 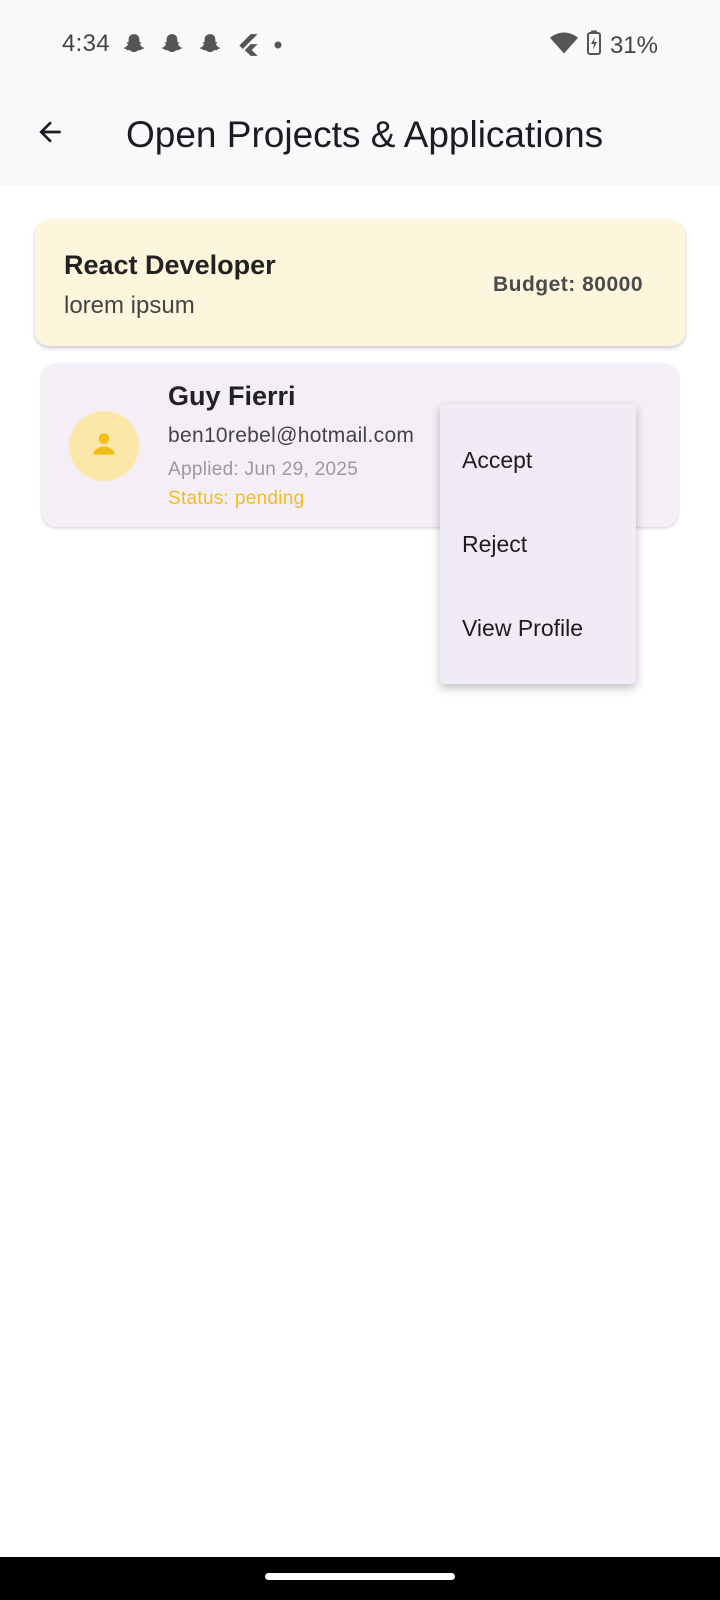 I want to click on notification-icons, so click(x=202, y=45).